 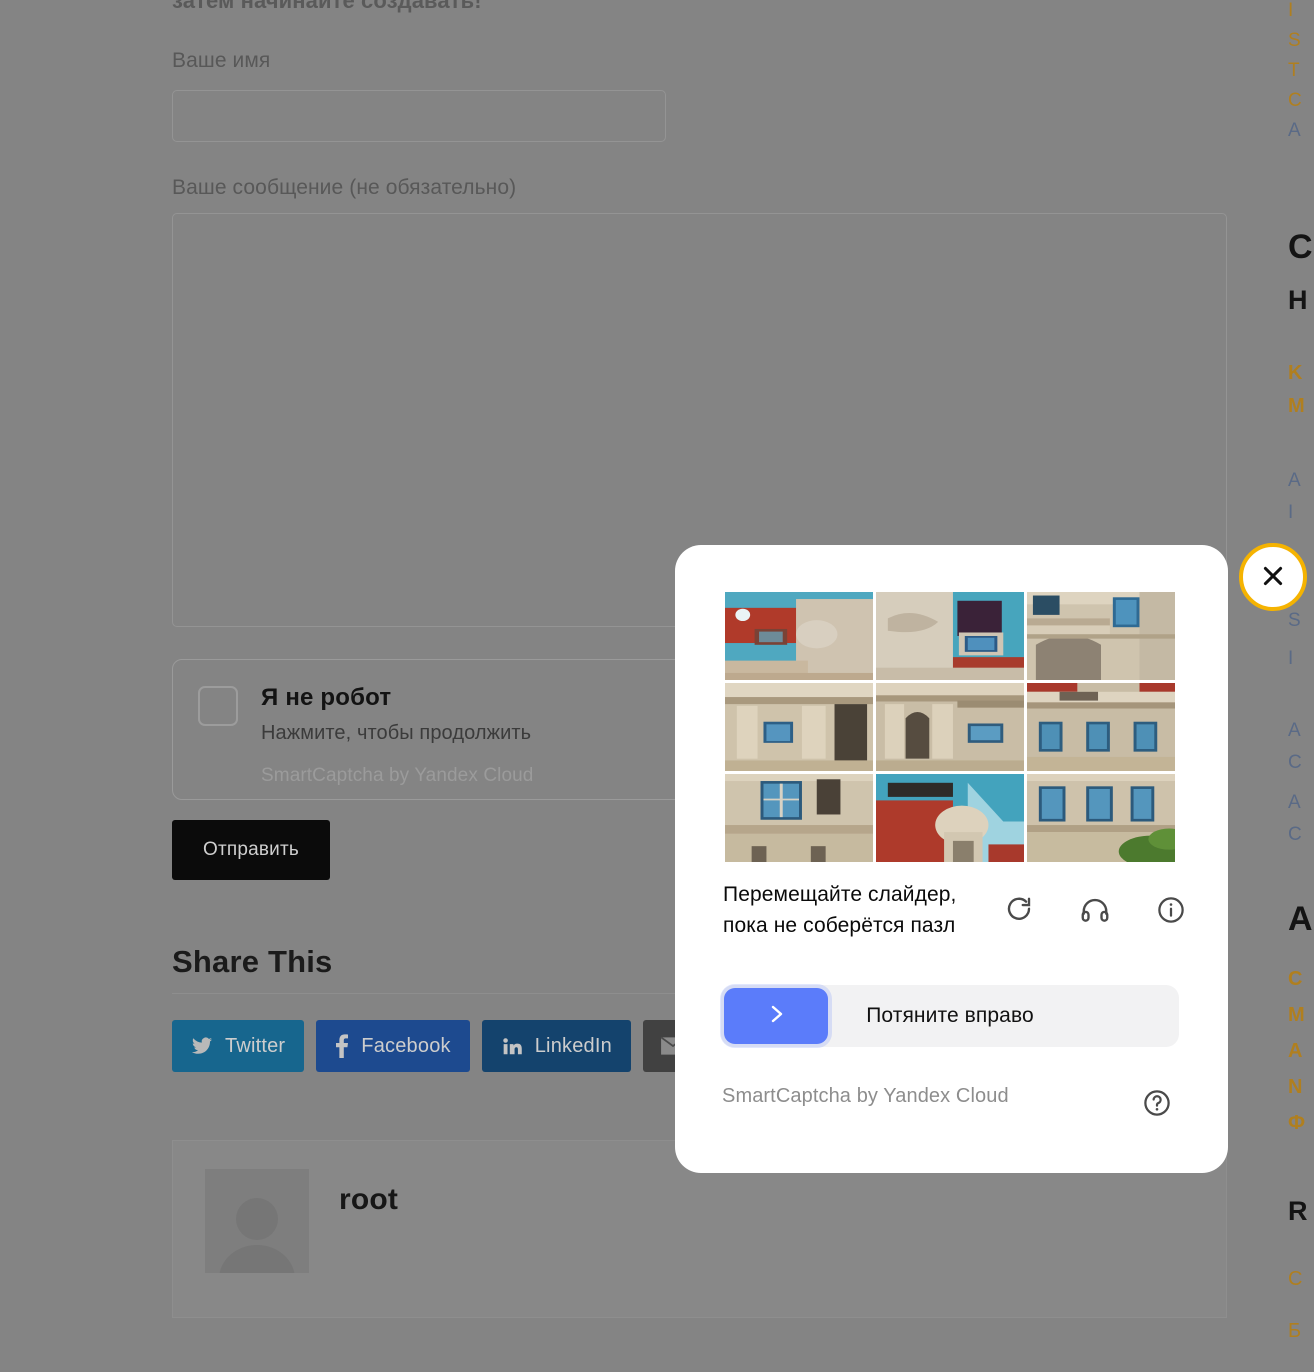 What do you see at coordinates (218, 706) in the screenshot?
I see `captcha-checkbox` at bounding box center [218, 706].